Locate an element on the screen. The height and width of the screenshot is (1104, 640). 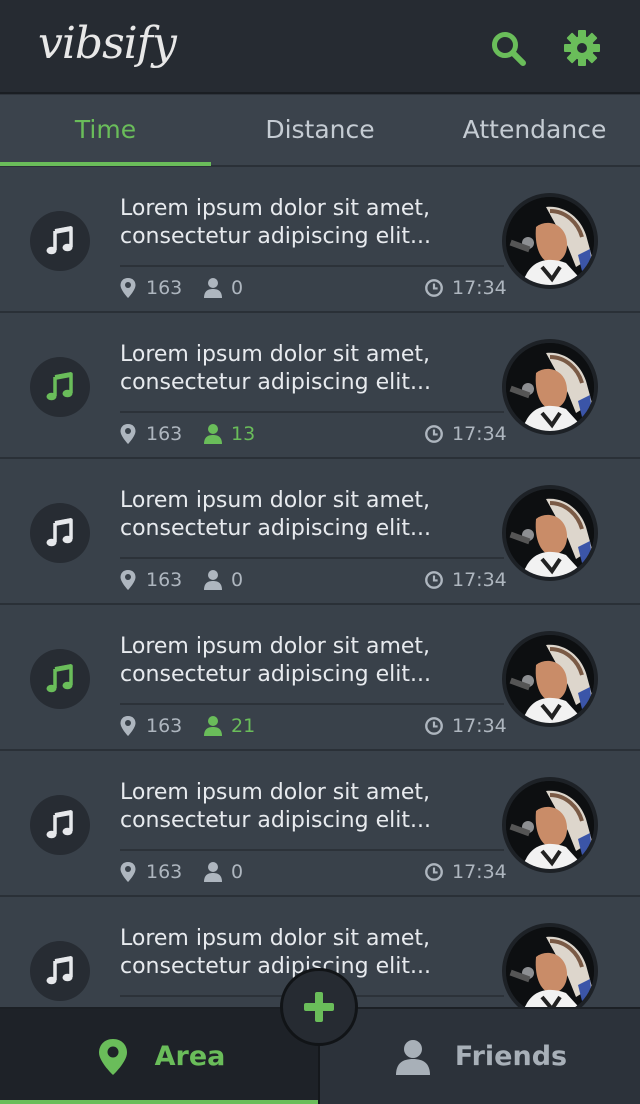
nav-area: Area is located at coordinates (159, 1056).